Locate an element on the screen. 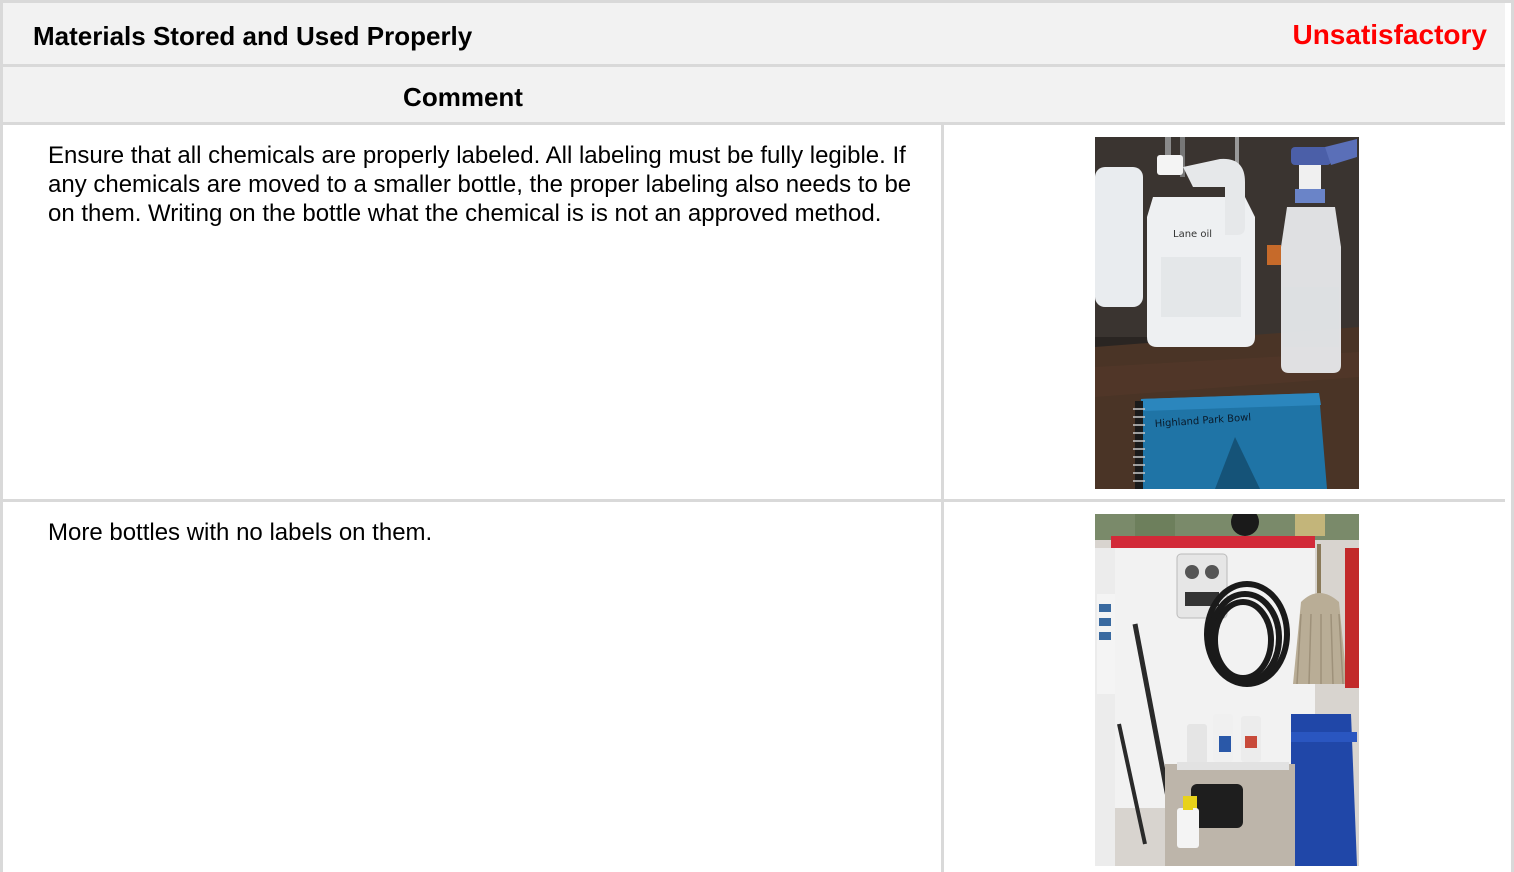  comment-column-header: Comment is located at coordinates (754, 96).